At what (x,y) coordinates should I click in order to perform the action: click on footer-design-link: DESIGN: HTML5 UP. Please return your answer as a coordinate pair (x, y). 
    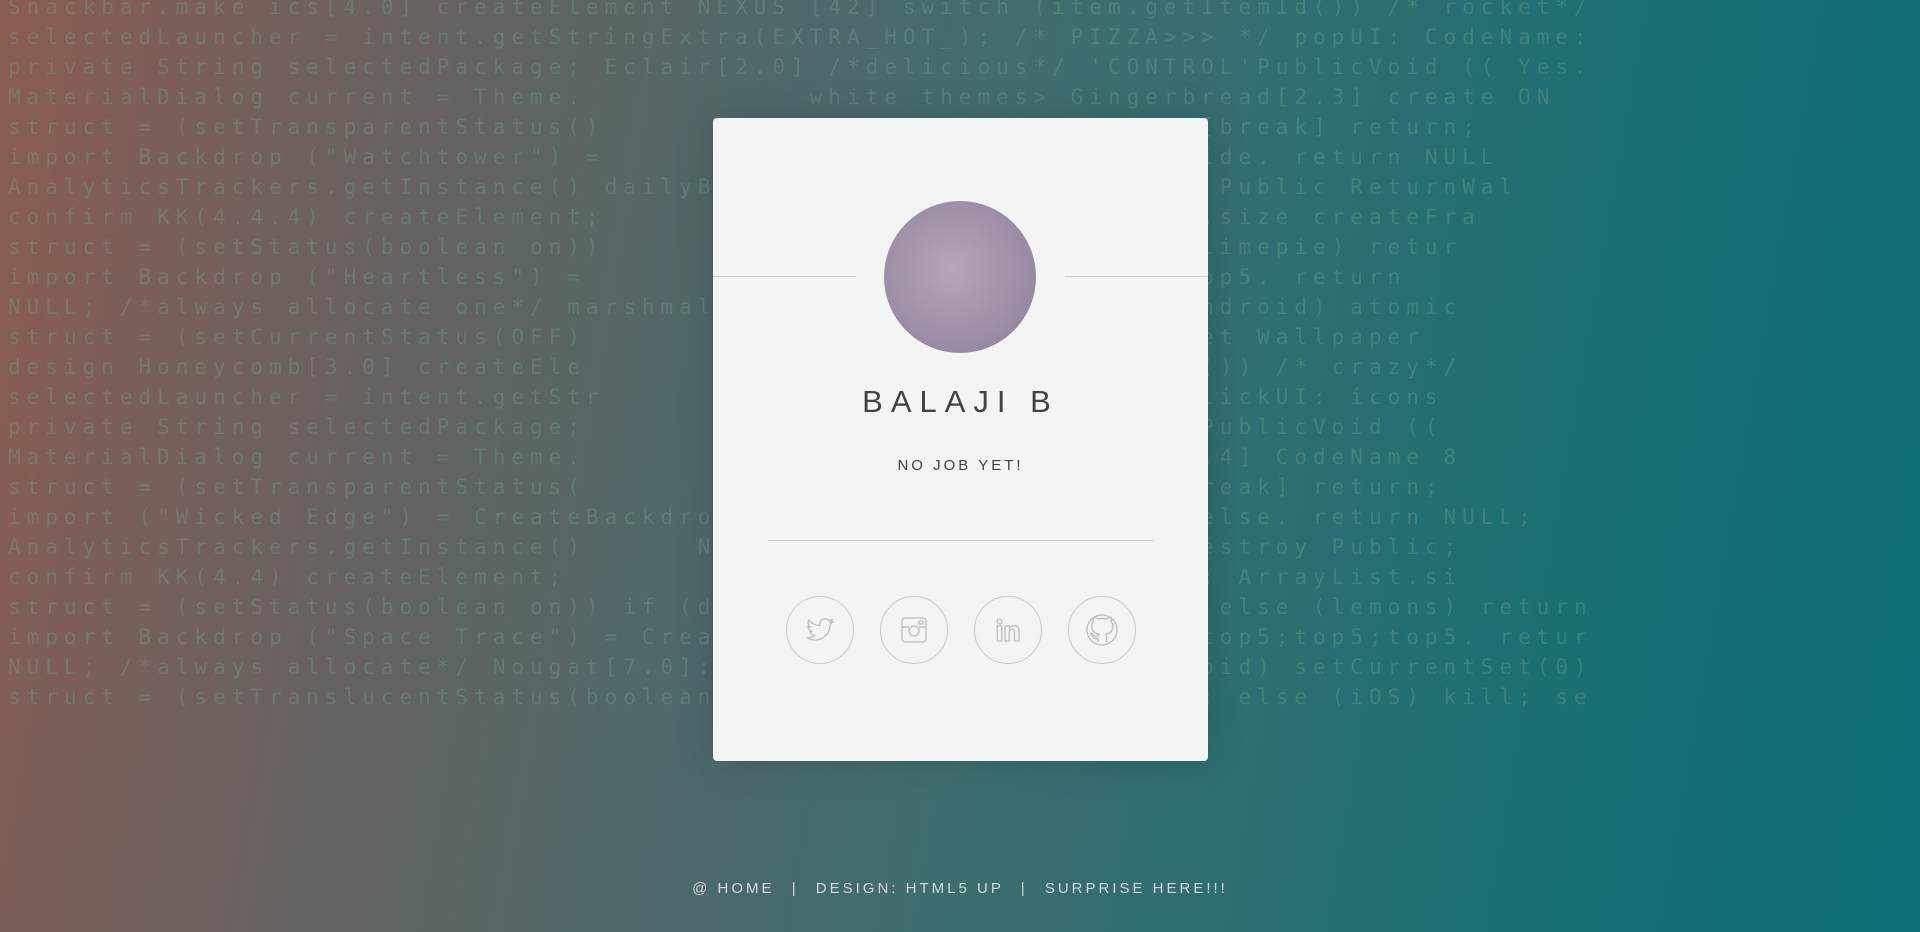
    Looking at the image, I should click on (910, 888).